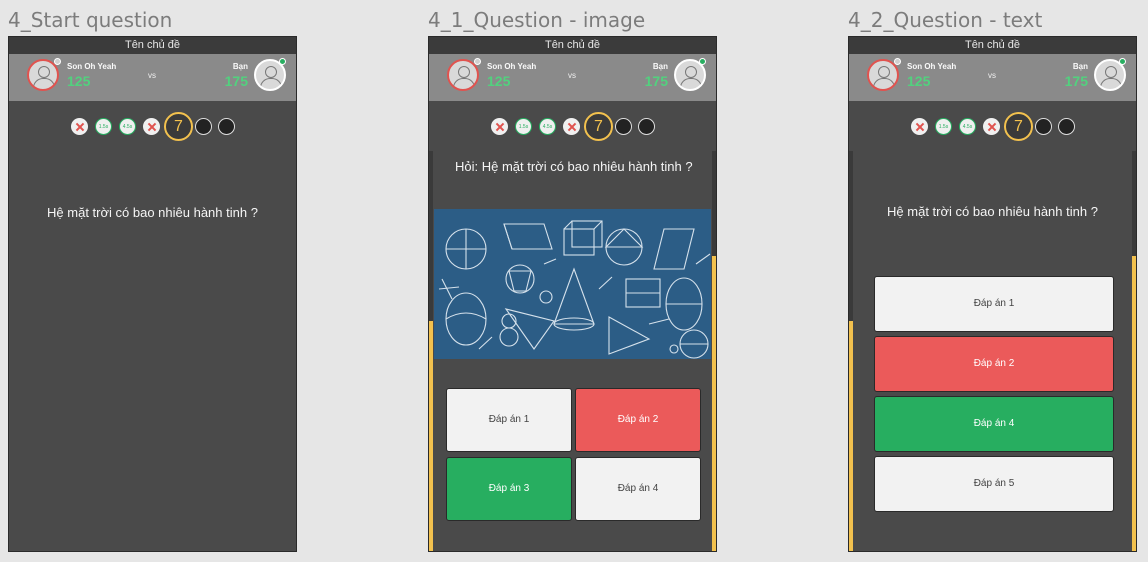 The width and height of the screenshot is (1148, 562). Describe the element at coordinates (574, 289) in the screenshot. I see `math-chalkboard-illustration` at that location.